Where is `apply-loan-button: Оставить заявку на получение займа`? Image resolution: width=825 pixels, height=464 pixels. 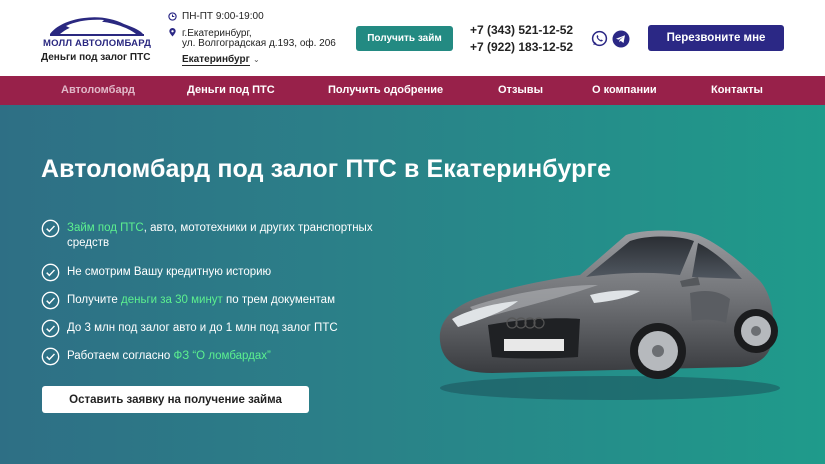 apply-loan-button: Оставить заявку на получение займа is located at coordinates (175, 399).